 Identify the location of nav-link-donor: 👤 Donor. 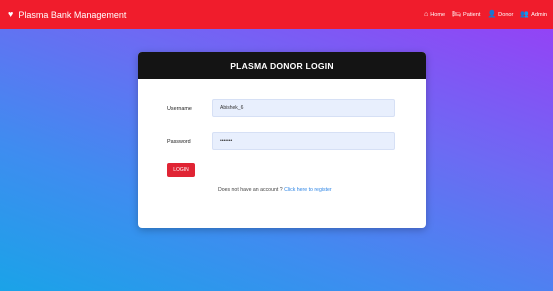
(500, 14).